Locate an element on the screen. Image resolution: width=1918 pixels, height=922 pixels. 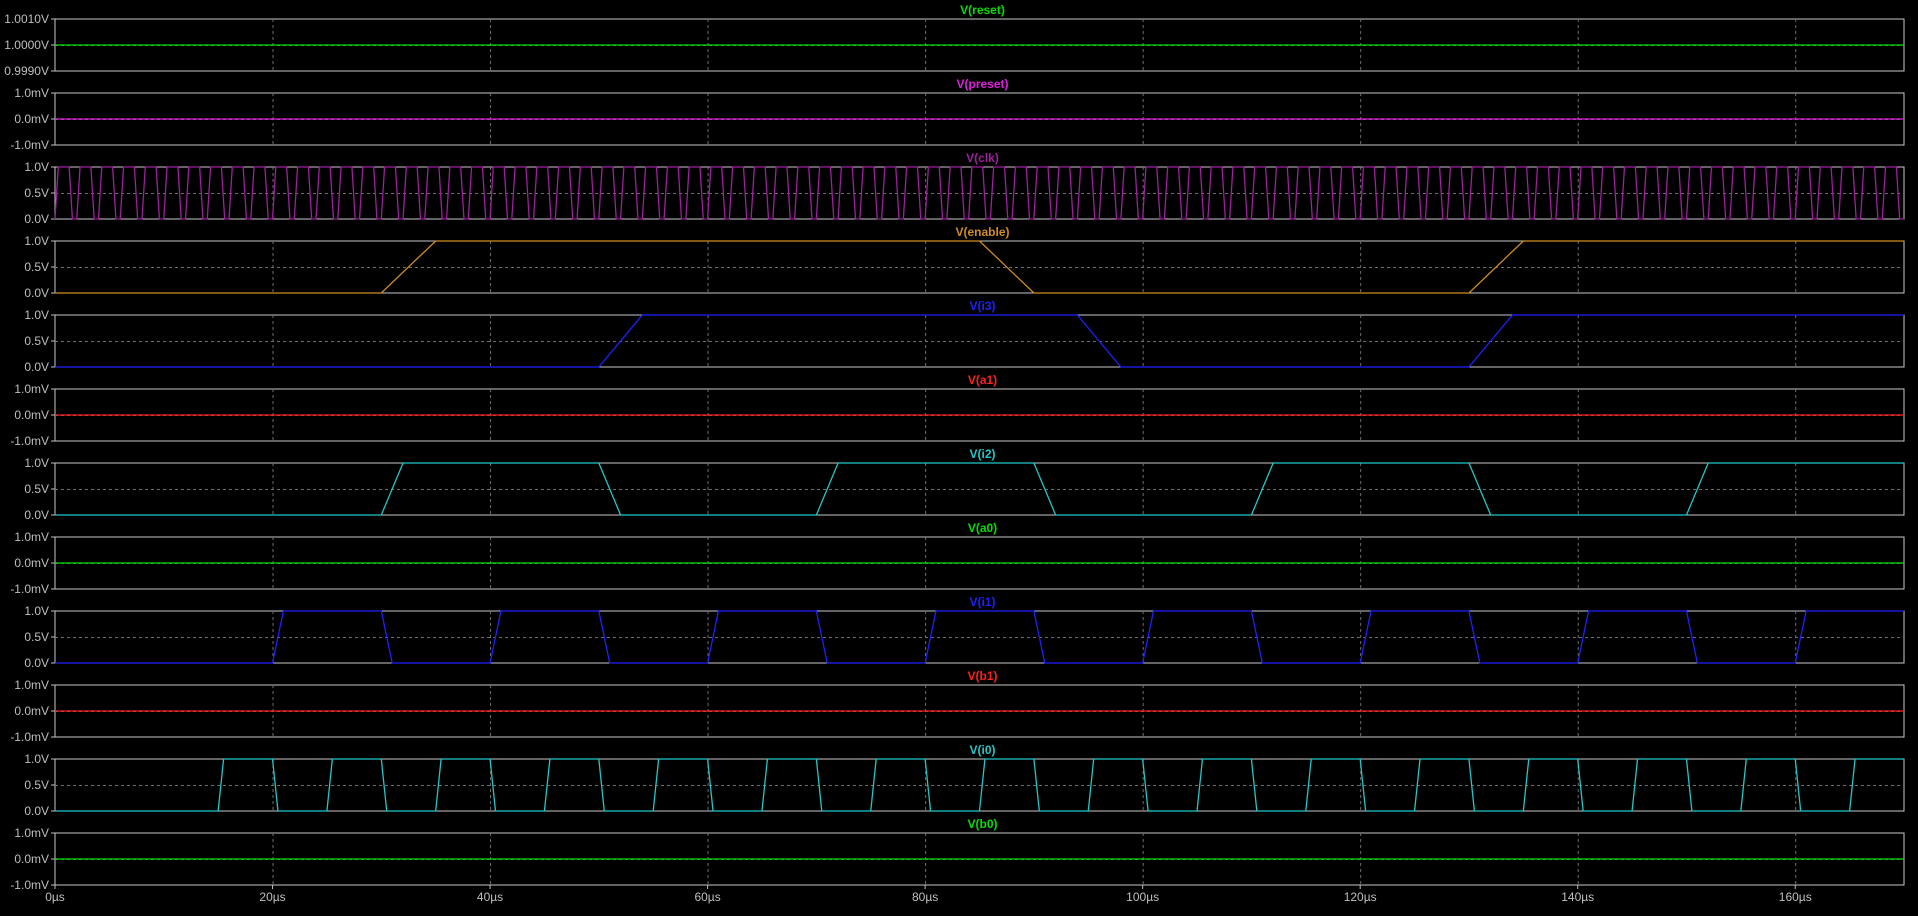
y-tick-label: 0.9990V is located at coordinates (26, 71).